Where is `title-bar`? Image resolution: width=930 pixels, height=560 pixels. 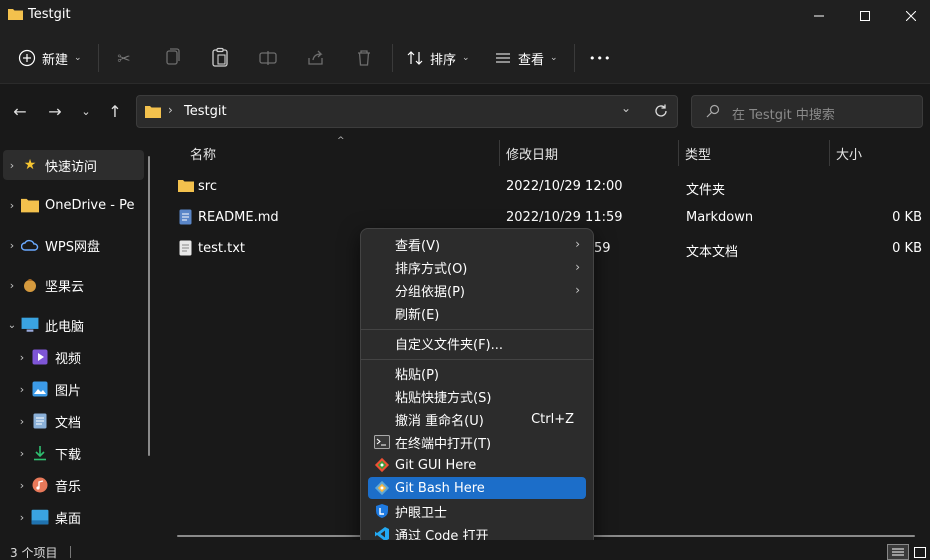 title-bar is located at coordinates (465, 16).